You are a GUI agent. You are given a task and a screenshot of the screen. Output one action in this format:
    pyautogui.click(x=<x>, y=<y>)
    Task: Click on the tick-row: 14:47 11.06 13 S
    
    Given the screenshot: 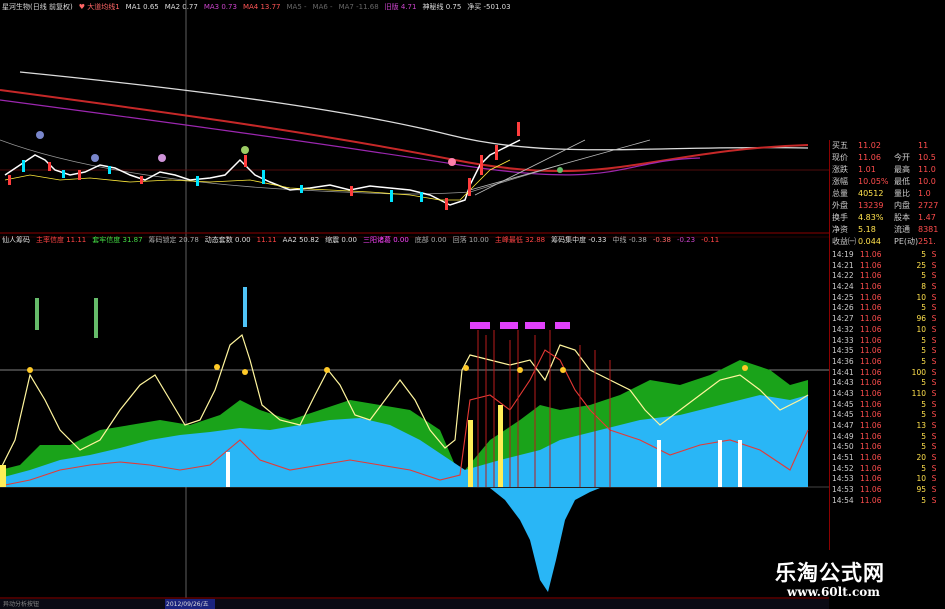 What is the action you would take?
    pyautogui.click(x=887, y=426)
    